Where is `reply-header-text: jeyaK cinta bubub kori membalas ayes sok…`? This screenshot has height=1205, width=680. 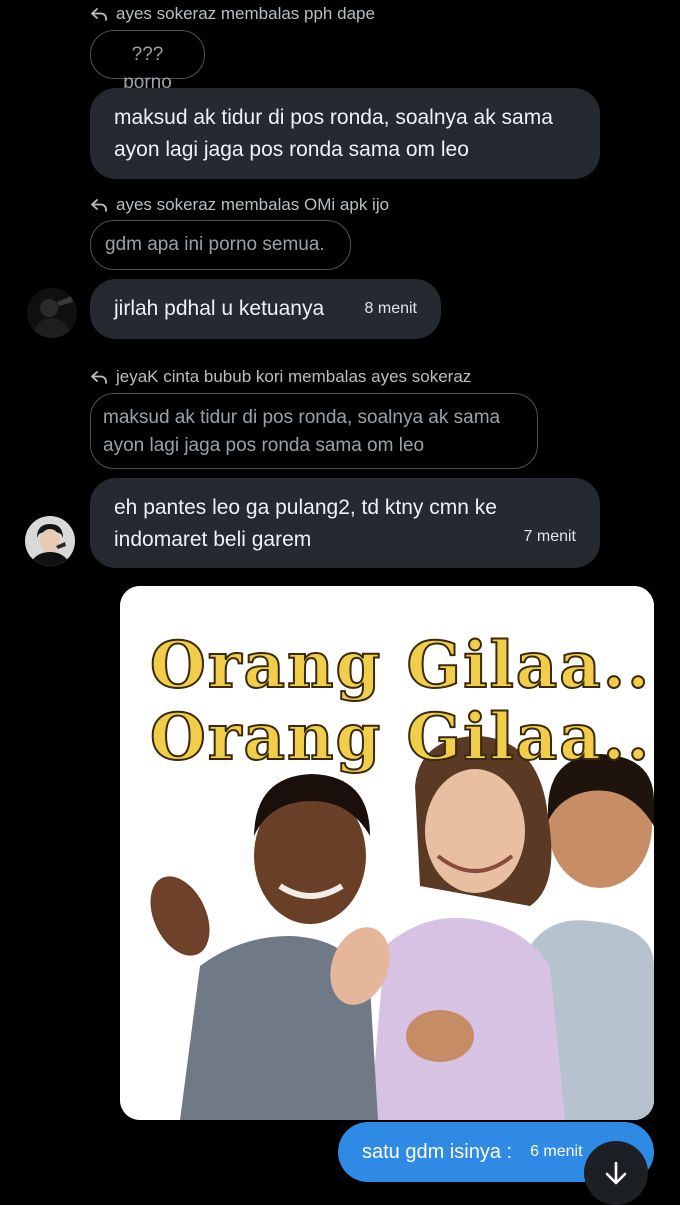 reply-header-text: jeyaK cinta bubub kori membalas ayes sok… is located at coordinates (294, 376).